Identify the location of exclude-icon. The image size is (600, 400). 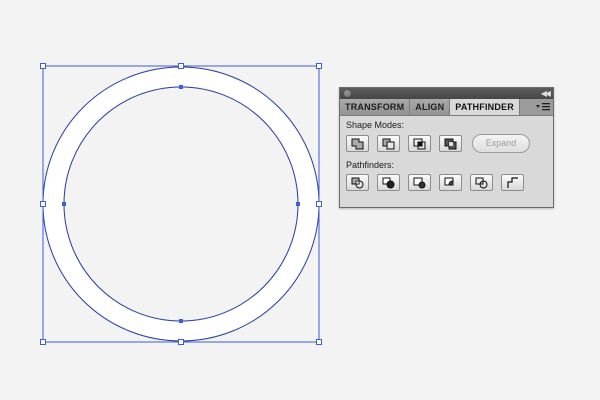
(450, 143).